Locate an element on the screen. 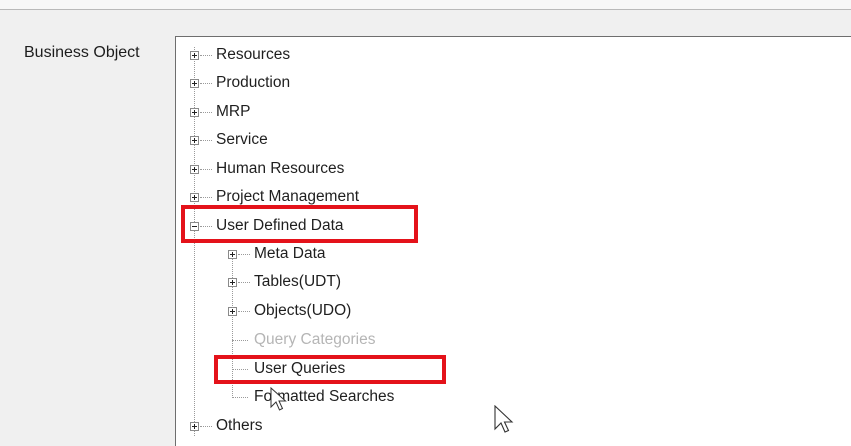 The height and width of the screenshot is (446, 851). tree-node-label: Query Categories is located at coordinates (315, 339).